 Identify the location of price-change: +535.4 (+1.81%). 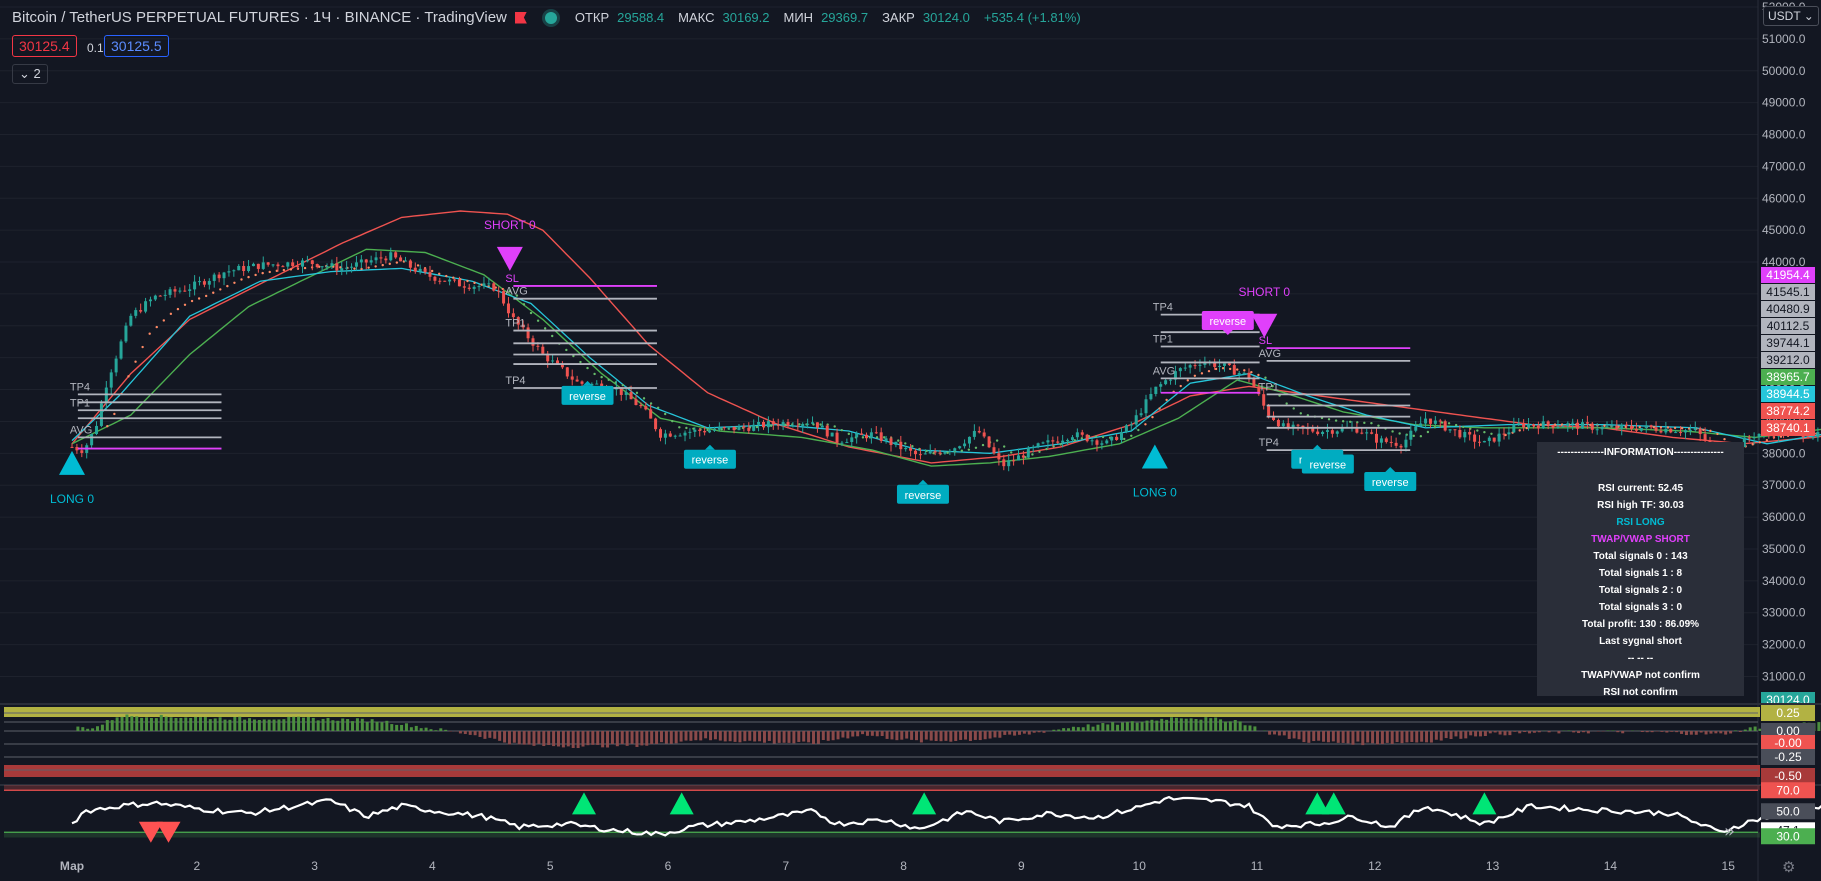
(1032, 17).